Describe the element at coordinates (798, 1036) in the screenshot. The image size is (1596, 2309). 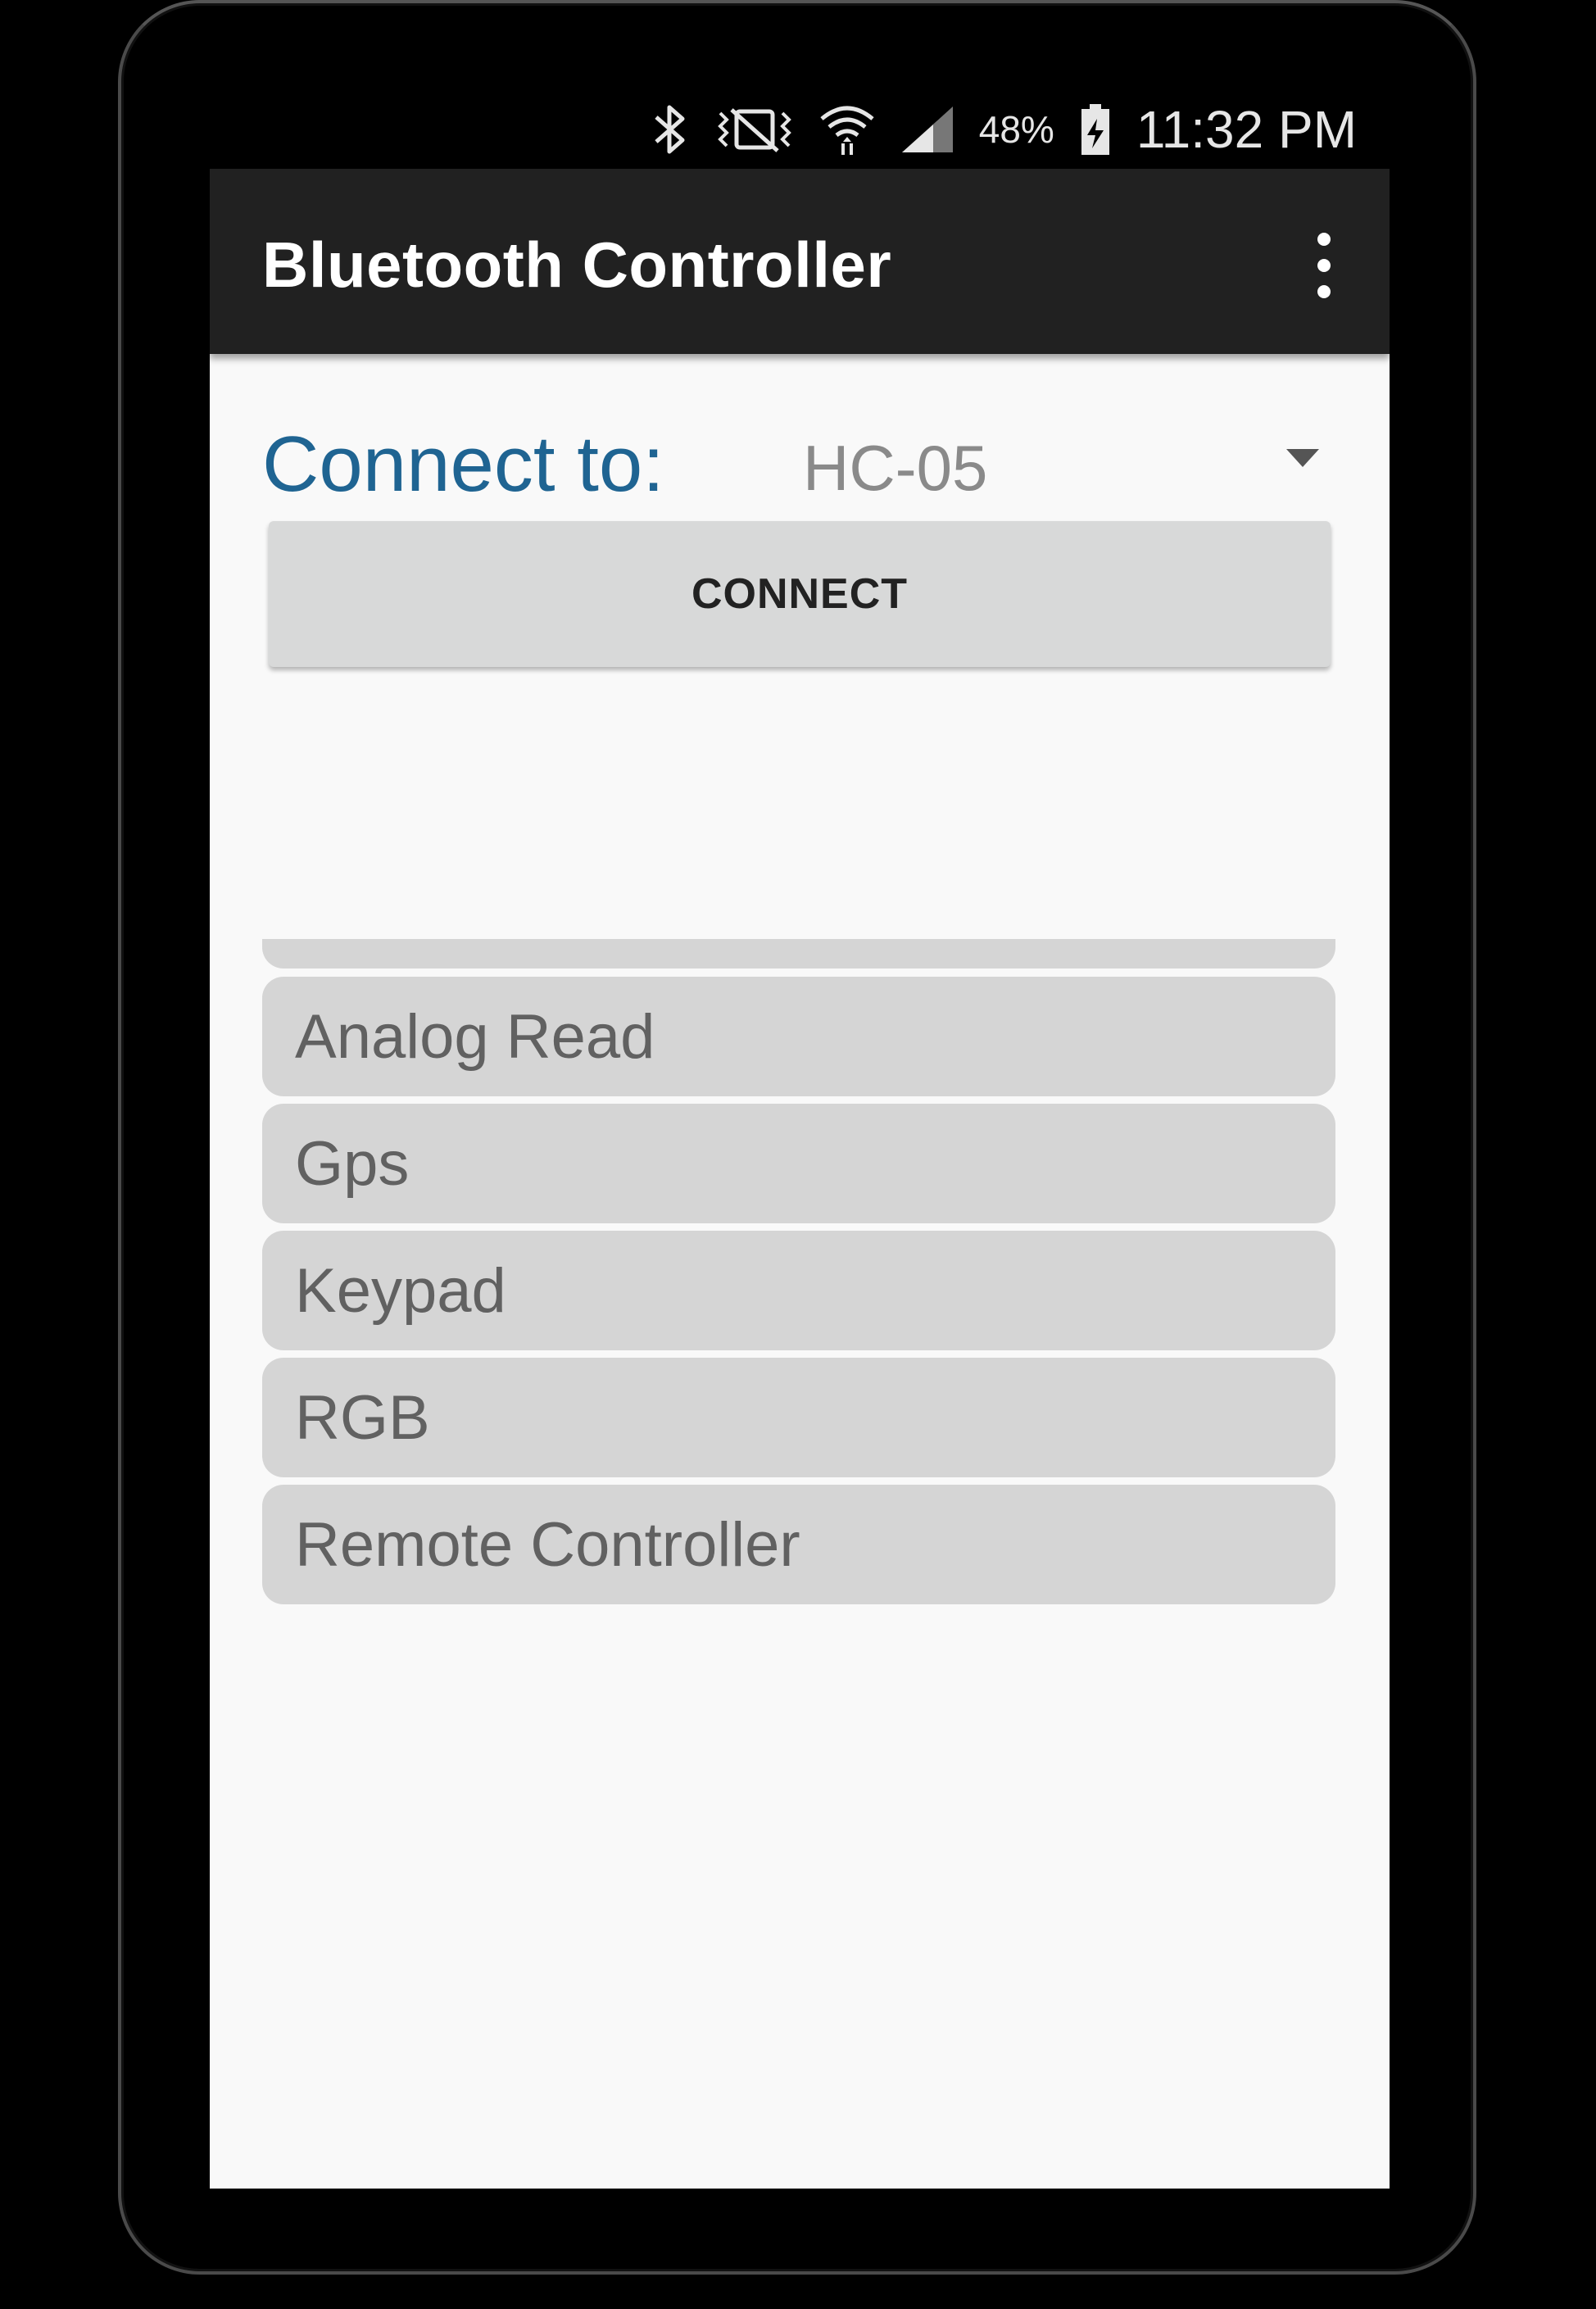
I see `list-item-analog-read: Analog Read` at that location.